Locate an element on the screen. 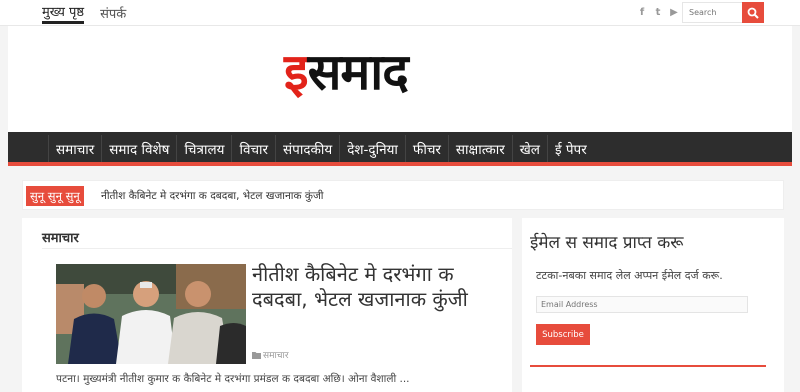  search-button is located at coordinates (753, 12).